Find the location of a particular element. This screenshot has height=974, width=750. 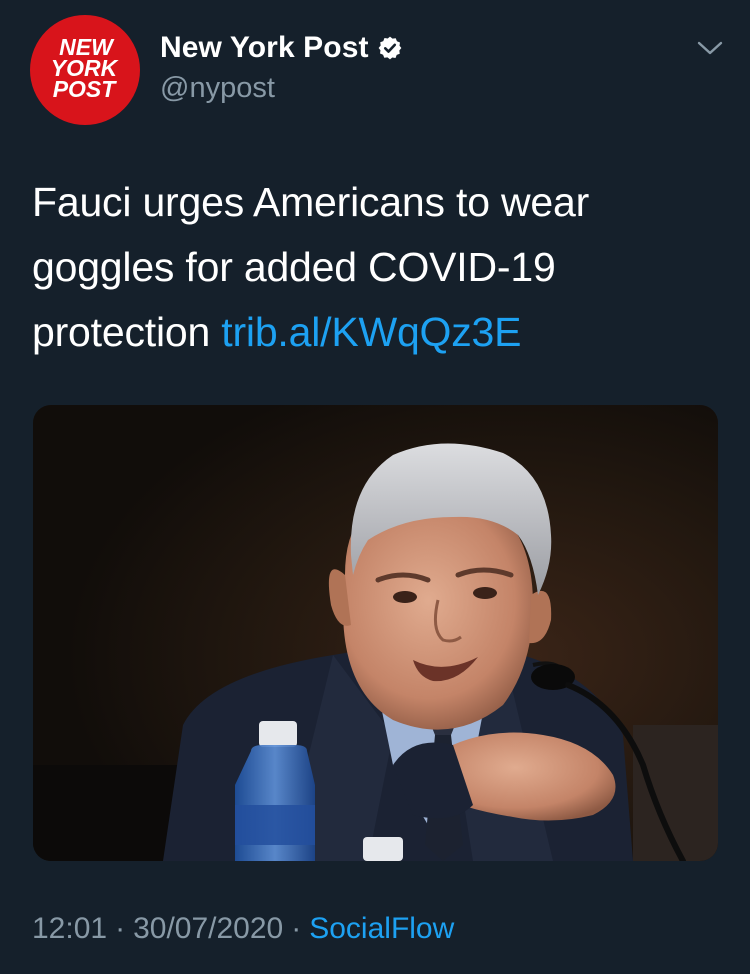

tweet-link: trib.al/KWqQz3E is located at coordinates (371, 332).